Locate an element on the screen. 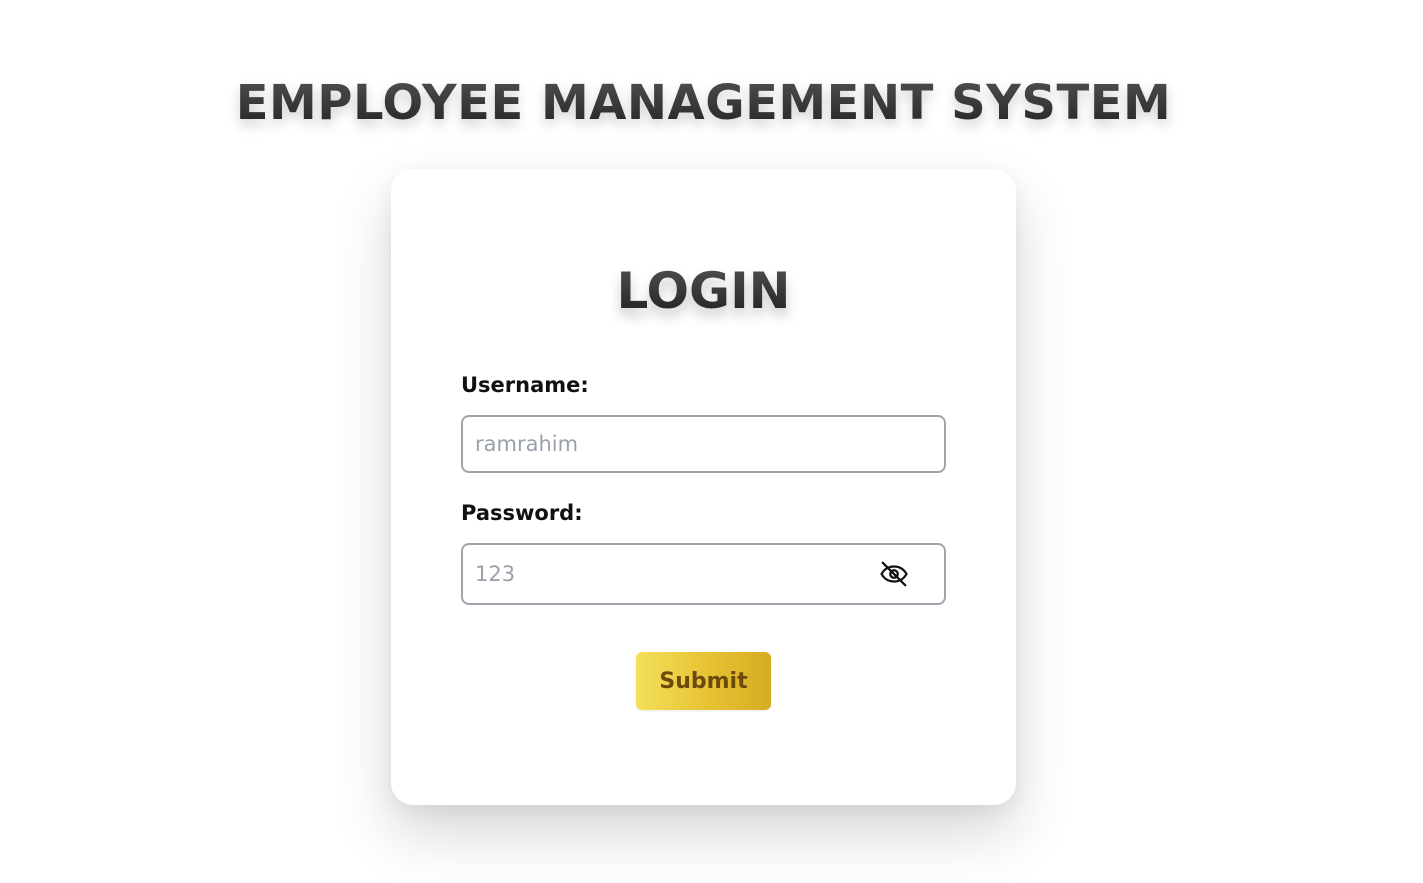 The image size is (1423, 883). password-input is located at coordinates (703, 574).